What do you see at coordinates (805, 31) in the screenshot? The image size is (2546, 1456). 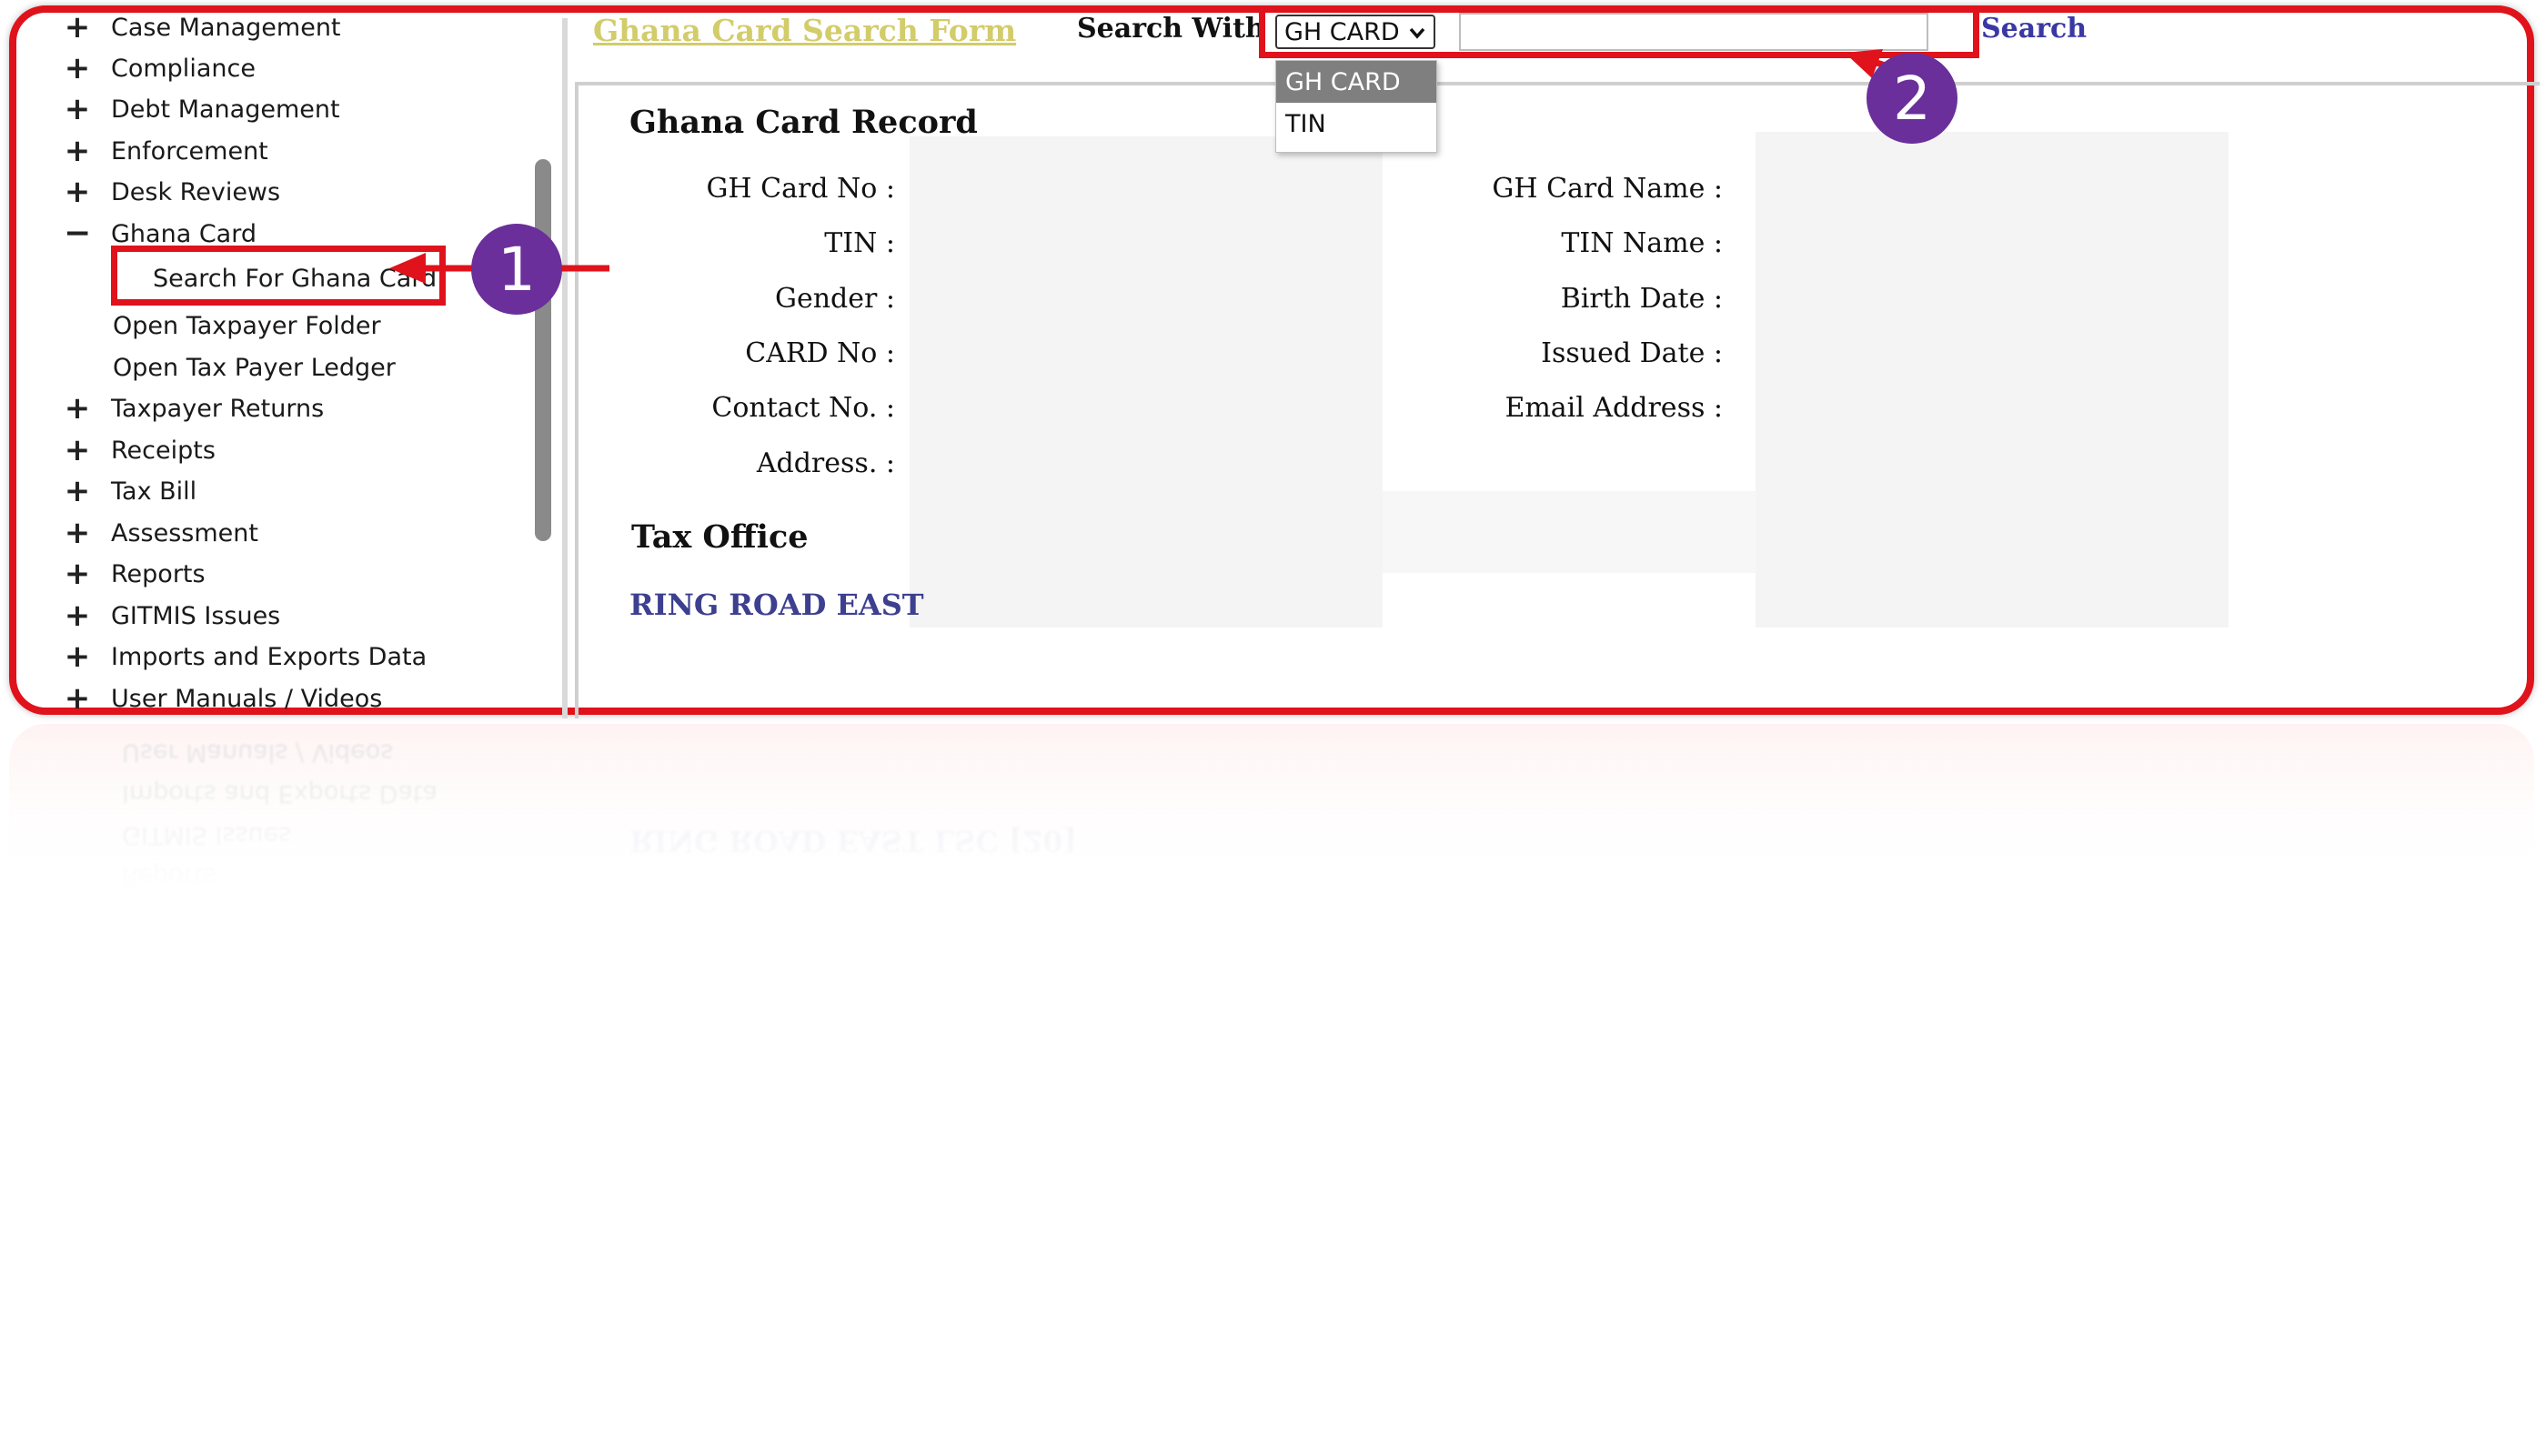 I see `form-title: Ghana Card Search Form` at bounding box center [805, 31].